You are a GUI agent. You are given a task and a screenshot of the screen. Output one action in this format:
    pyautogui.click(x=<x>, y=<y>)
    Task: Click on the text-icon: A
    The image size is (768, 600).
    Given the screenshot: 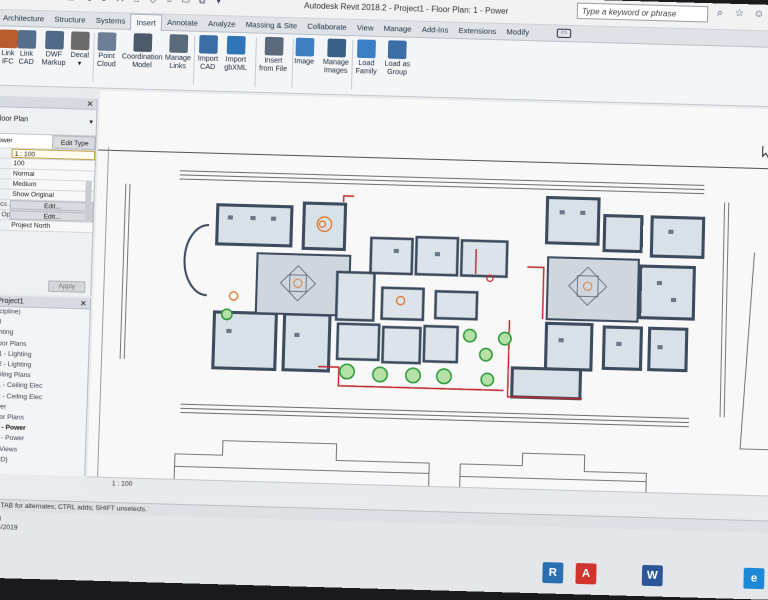 What is the action you would take?
    pyautogui.click(x=120, y=2)
    